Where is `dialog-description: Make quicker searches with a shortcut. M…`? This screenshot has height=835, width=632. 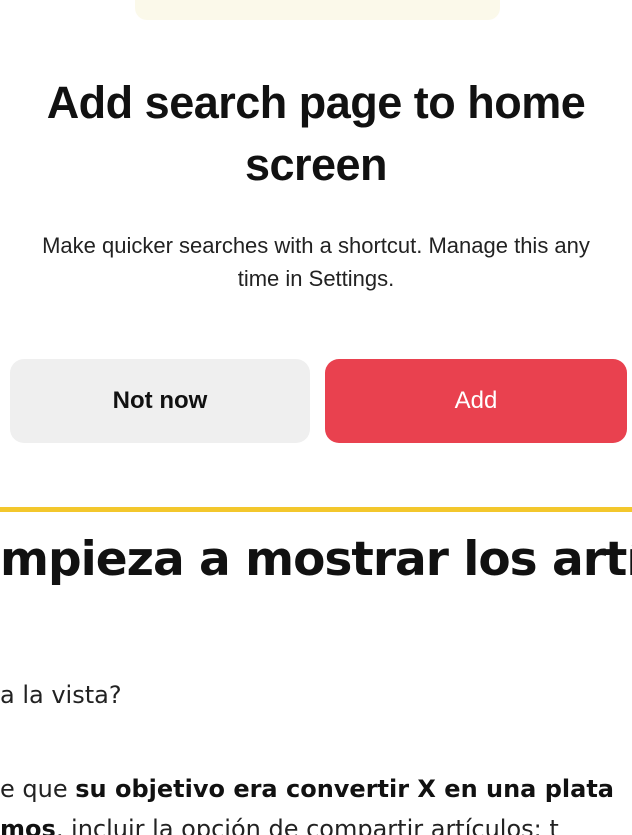
dialog-description: Make quicker searches with a shortcut. M… is located at coordinates (316, 262).